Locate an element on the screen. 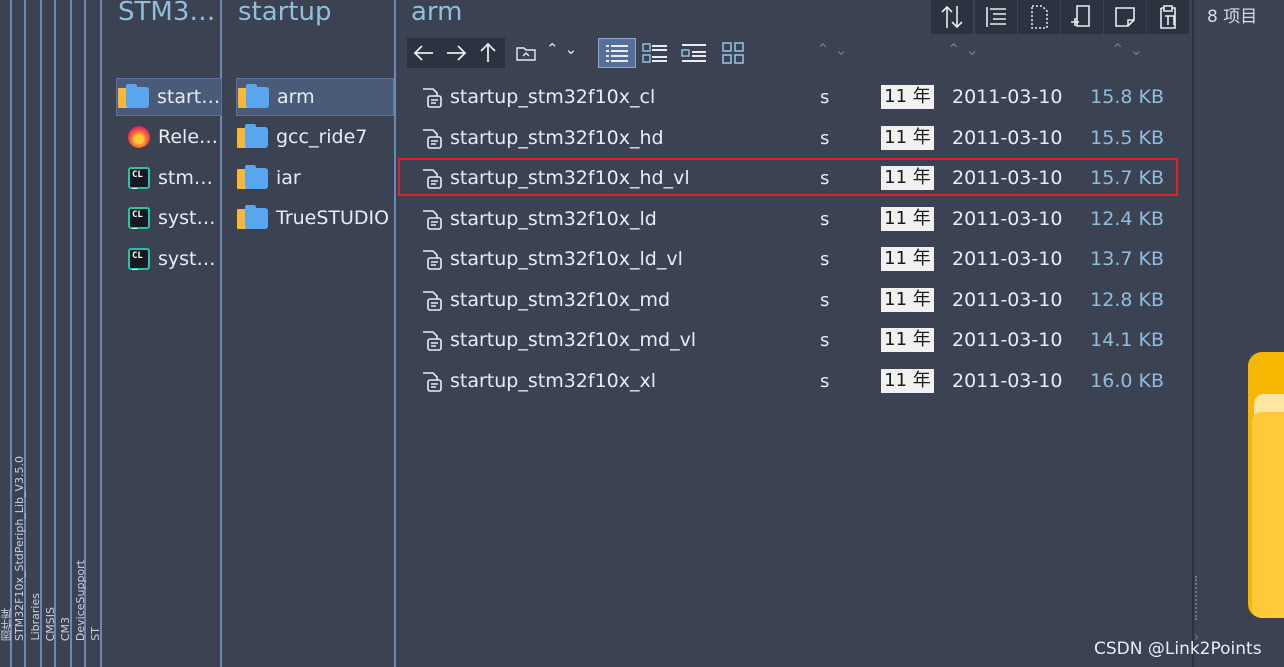 Image resolution: width=1284 pixels, height=667 pixels. view-details-button is located at coordinates (617, 53).